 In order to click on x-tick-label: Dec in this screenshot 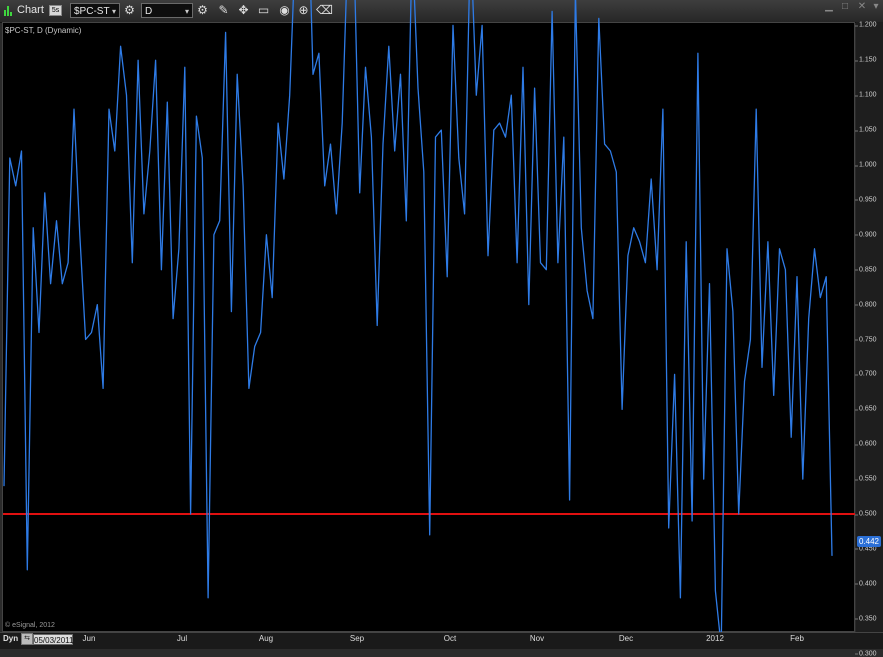, I will do `click(626, 638)`.